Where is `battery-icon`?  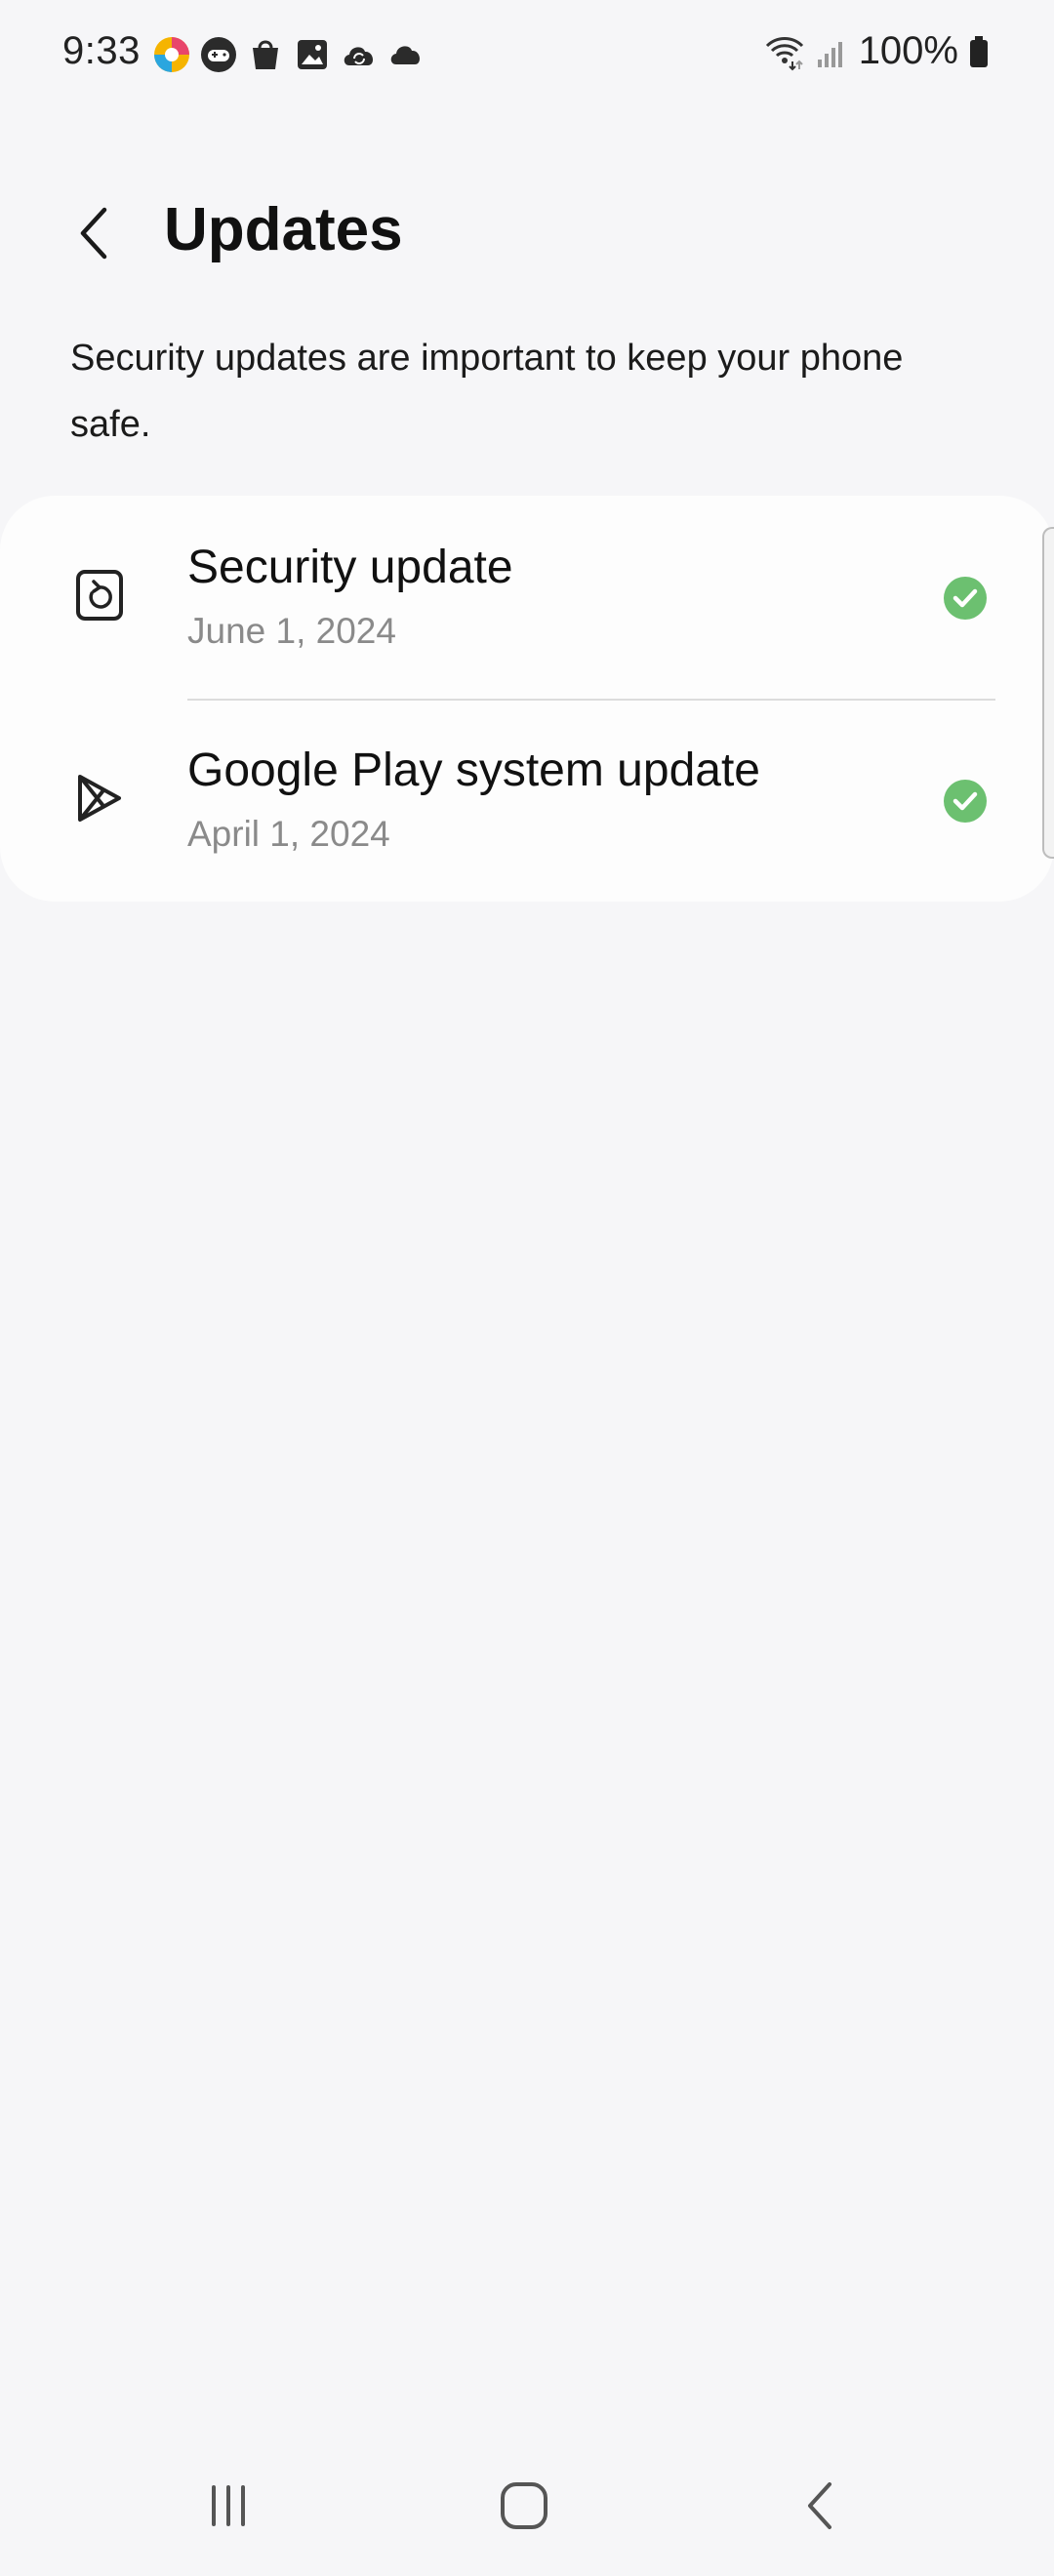
battery-icon is located at coordinates (979, 51).